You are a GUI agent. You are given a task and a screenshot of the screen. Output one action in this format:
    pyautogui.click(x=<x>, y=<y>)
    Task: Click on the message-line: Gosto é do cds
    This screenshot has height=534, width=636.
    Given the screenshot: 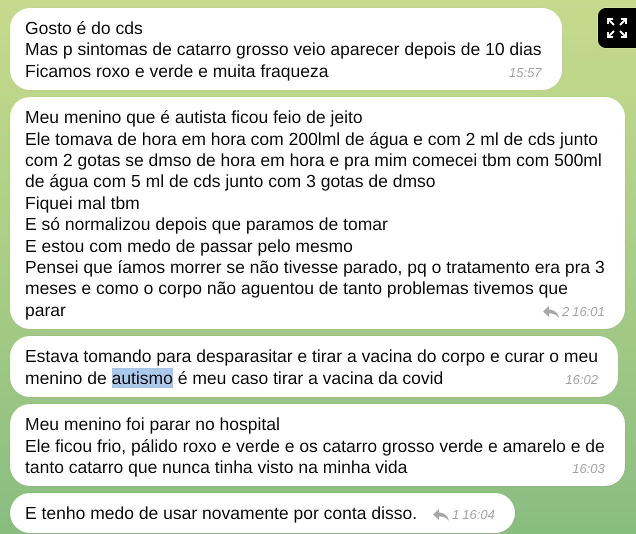 What is the action you would take?
    pyautogui.click(x=84, y=29)
    